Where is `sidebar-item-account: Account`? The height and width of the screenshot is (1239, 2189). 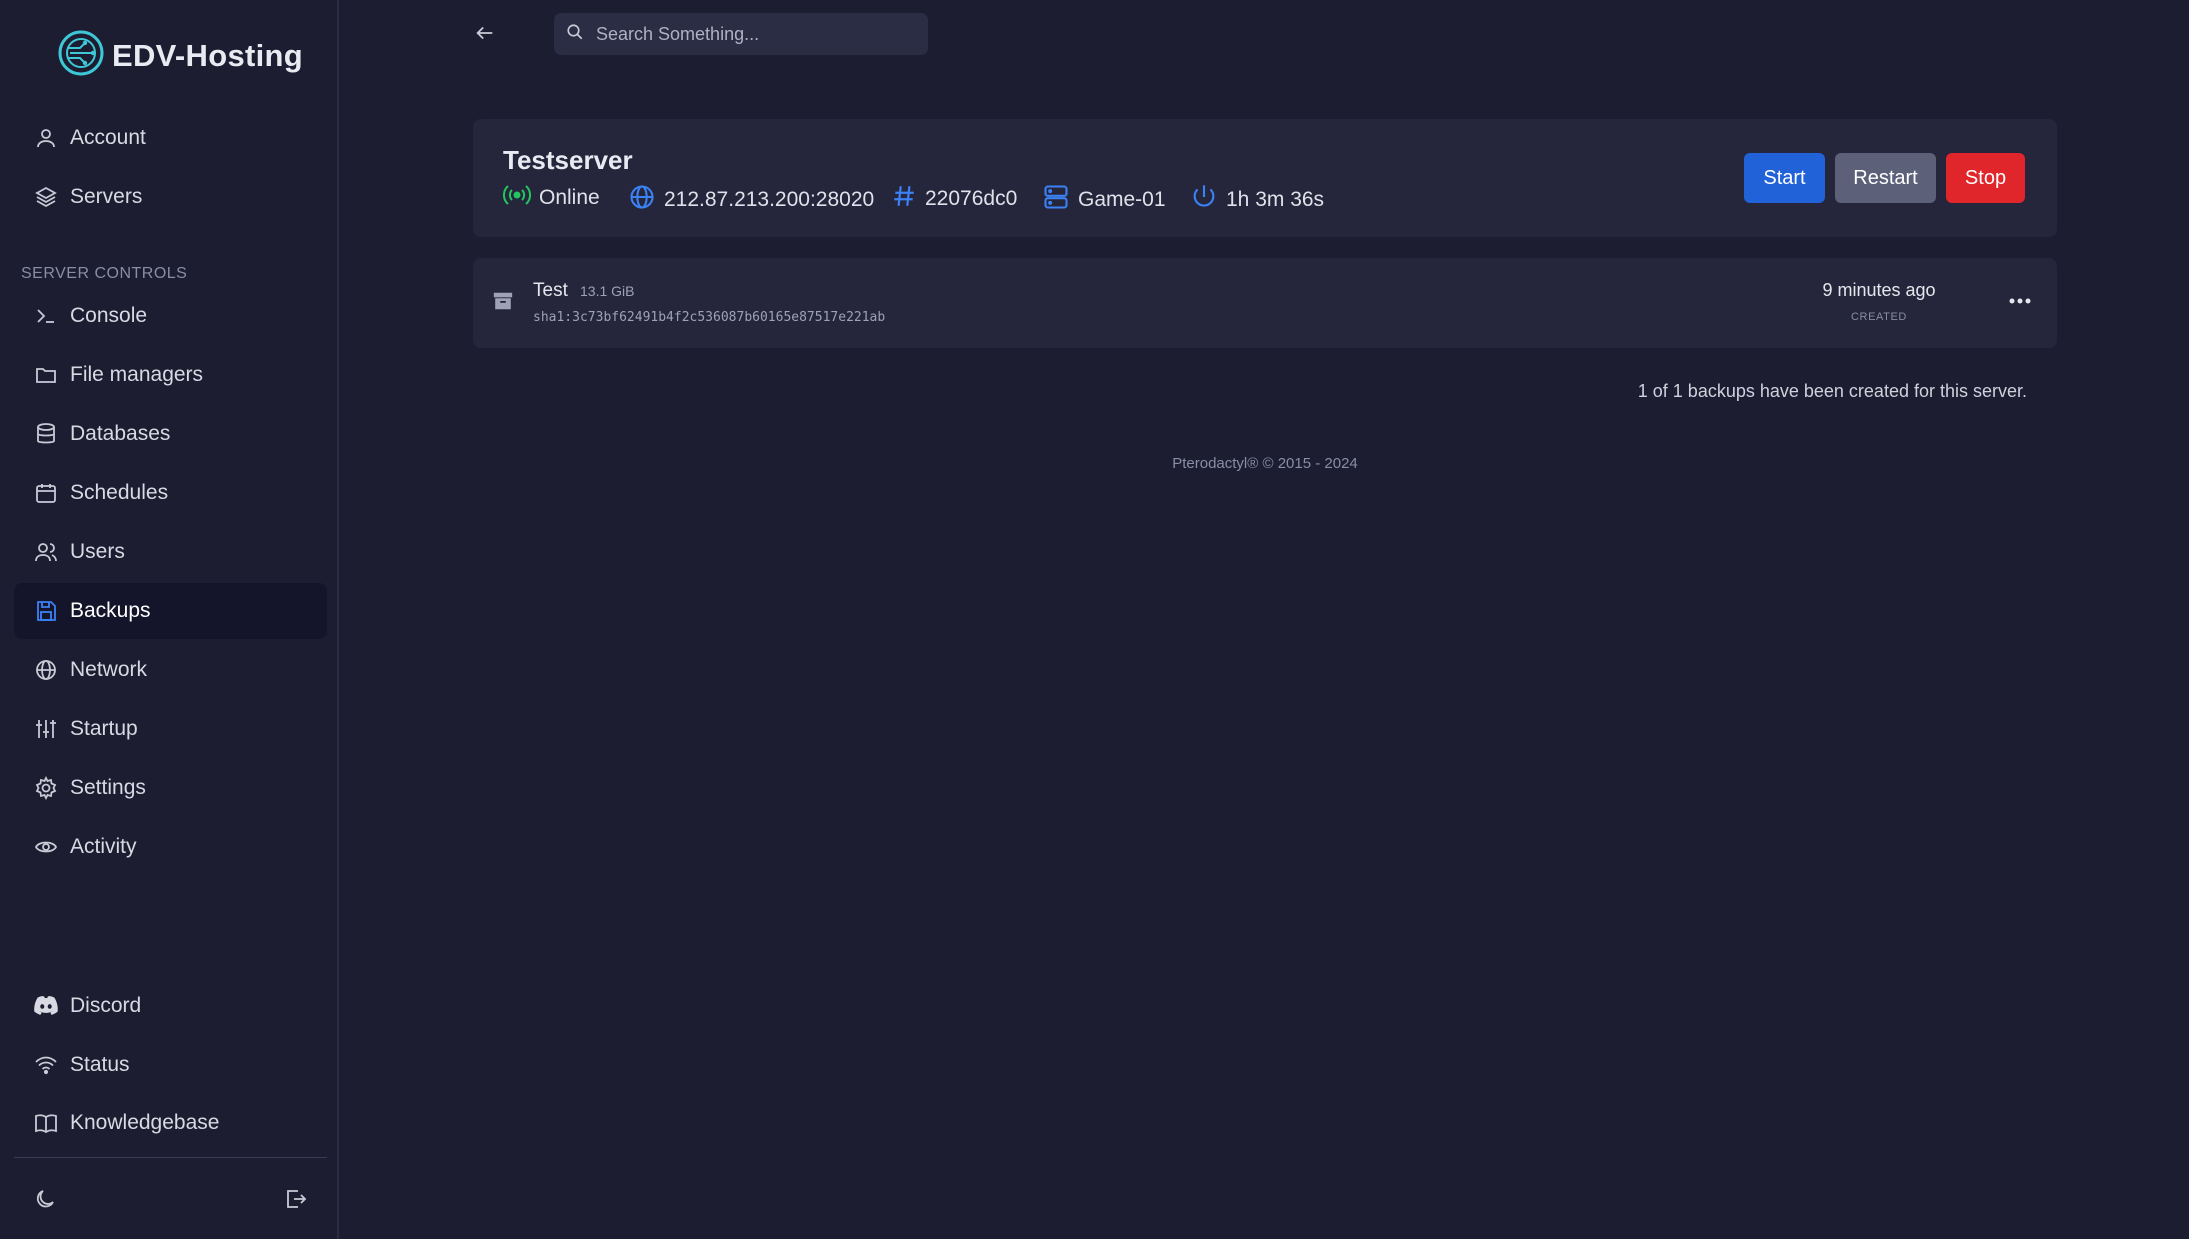
sidebar-item-account: Account is located at coordinates (170, 138).